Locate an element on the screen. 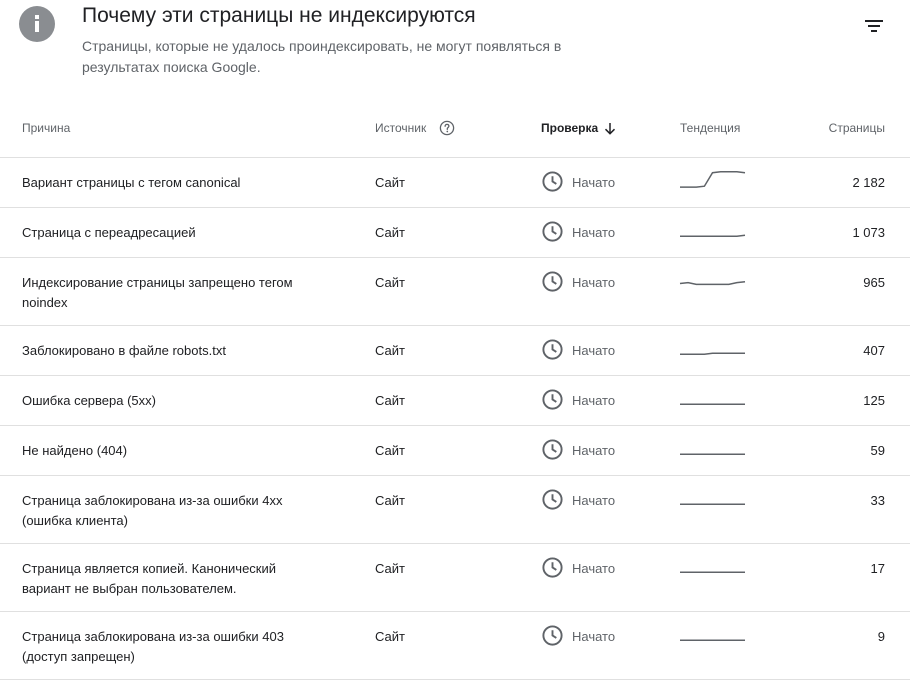 Image resolution: width=910 pixels, height=682 pixels. pages-cell: 9 is located at coordinates (881, 636).